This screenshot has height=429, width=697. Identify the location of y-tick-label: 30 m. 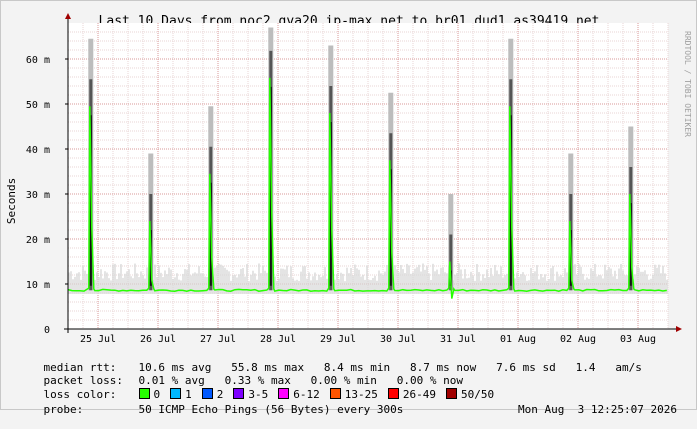
(38, 195).